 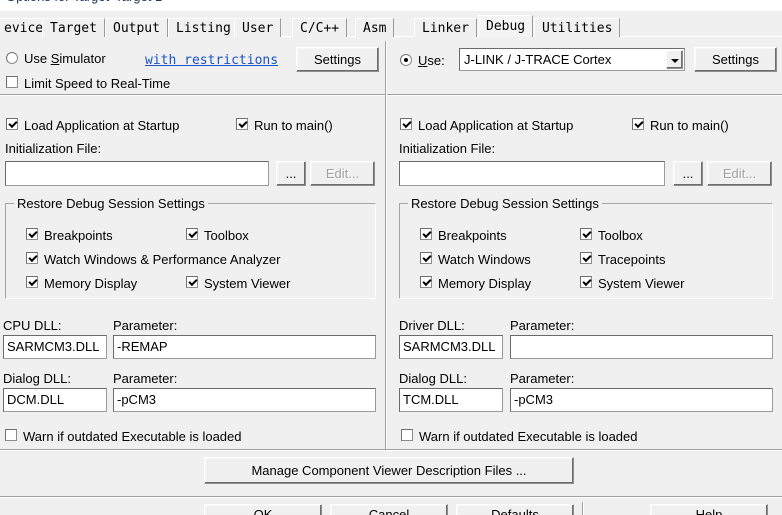 What do you see at coordinates (55, 347) in the screenshot?
I see `cpu-dll-input: SARMCM3.DLL` at bounding box center [55, 347].